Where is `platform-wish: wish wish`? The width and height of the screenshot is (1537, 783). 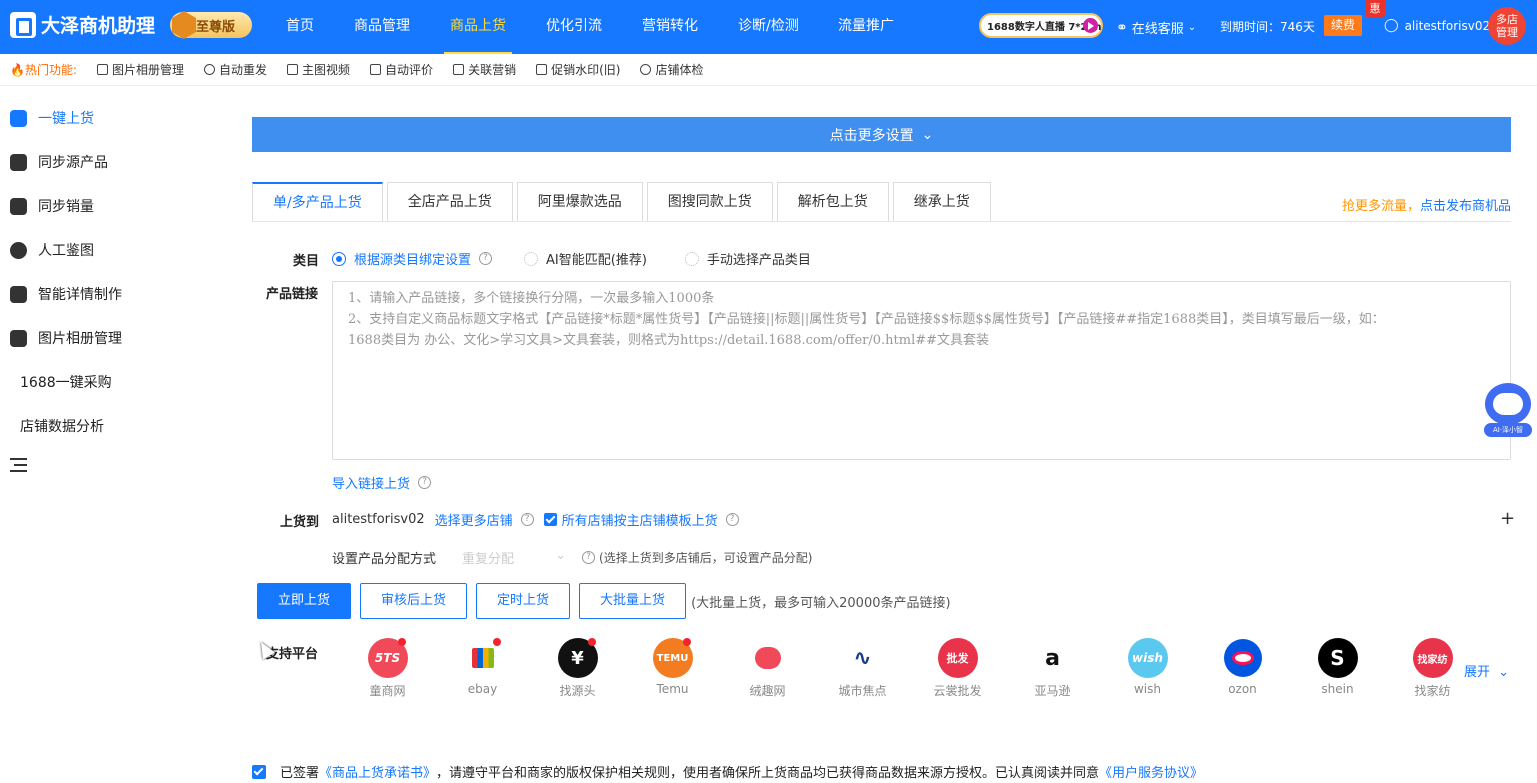
platform-wish: wish wish is located at coordinates (1147, 668).